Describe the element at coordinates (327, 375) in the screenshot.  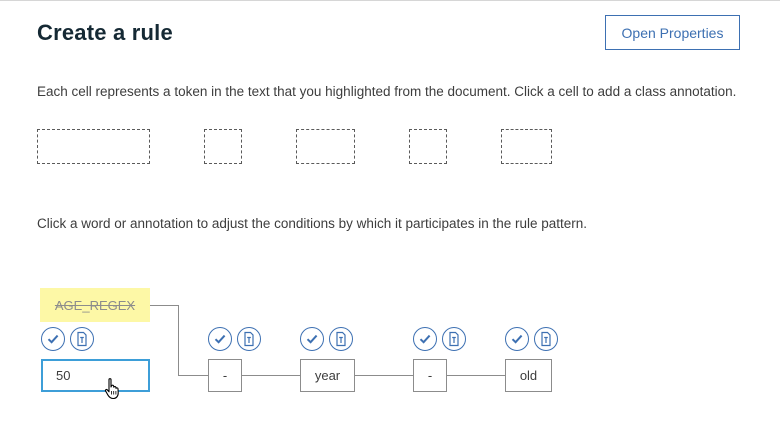
I see `token-year: year` at that location.